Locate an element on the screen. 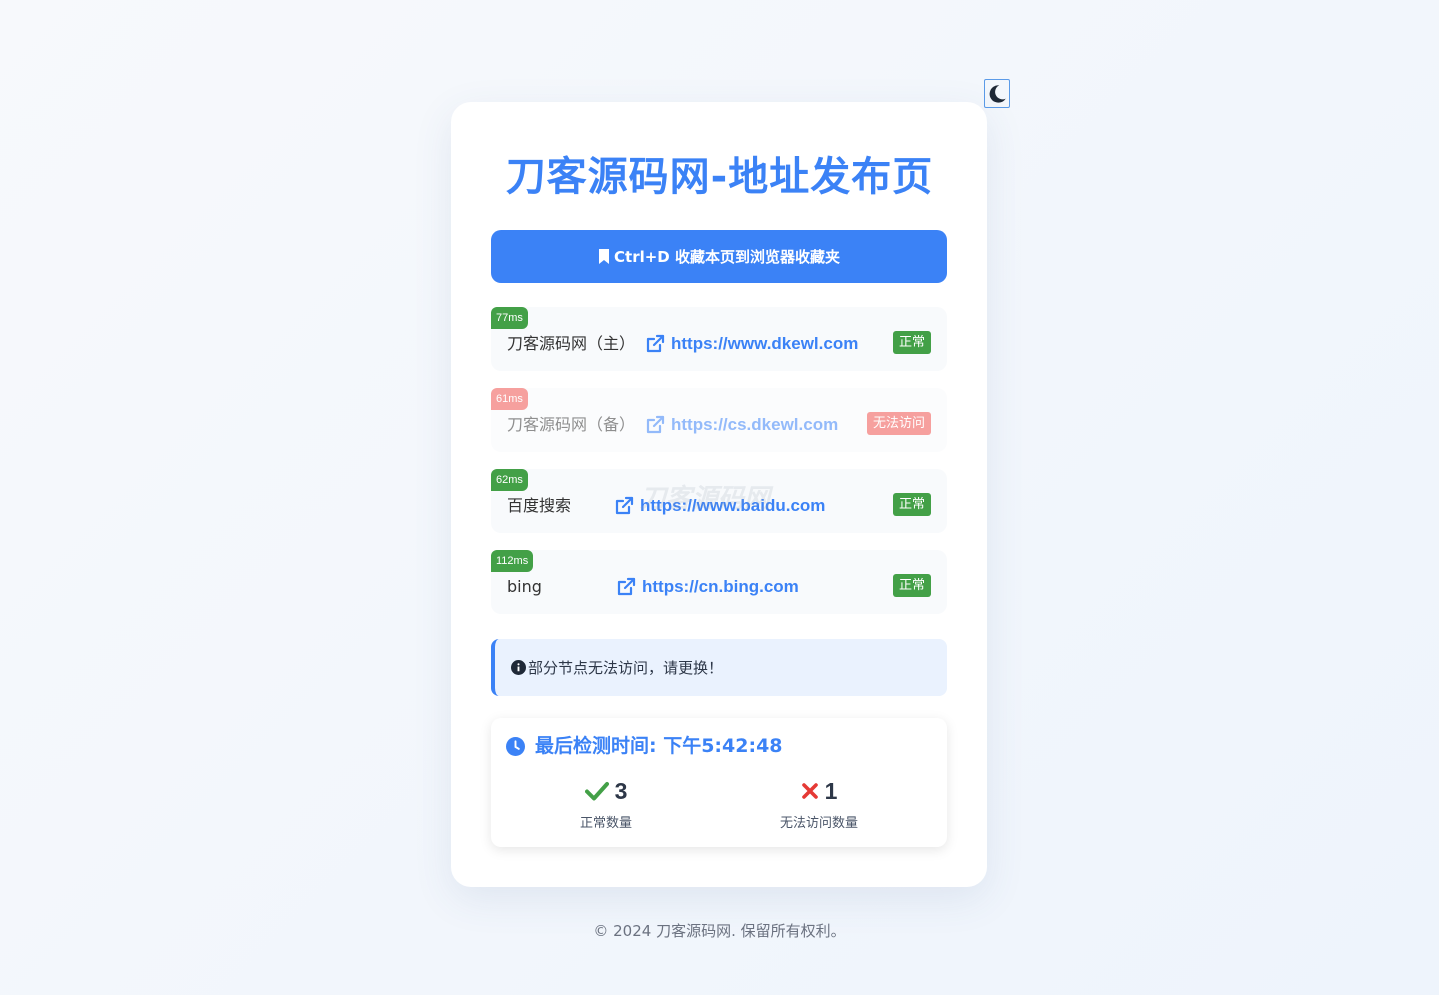 This screenshot has width=1439, height=995. fail-count: 1 is located at coordinates (831, 790).